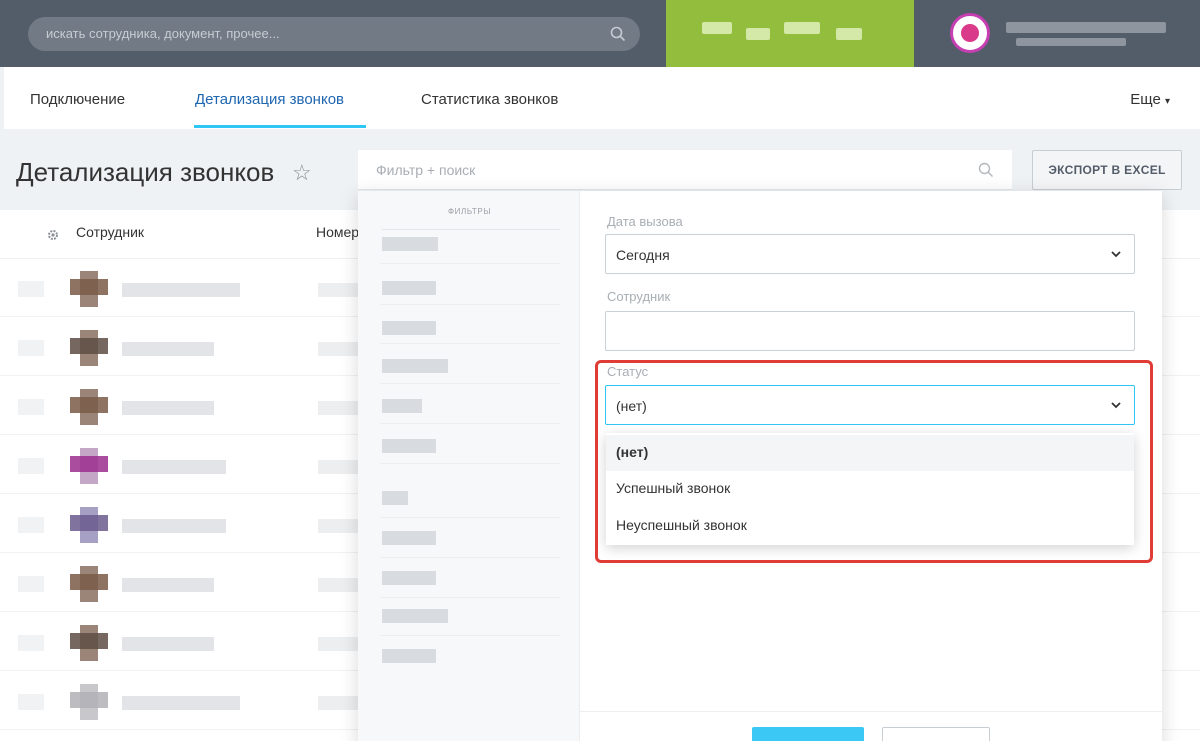 The height and width of the screenshot is (741, 1200). Describe the element at coordinates (790, 33) in the screenshot. I see `blurred-widget` at that location.